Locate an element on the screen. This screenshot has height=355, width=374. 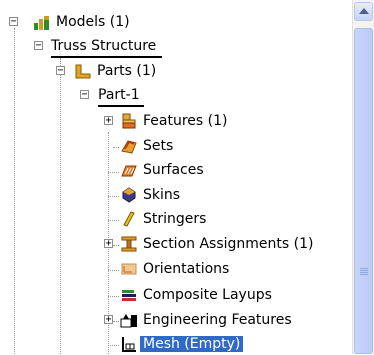
tree-node-section-assignments: Section Assignments (1) is located at coordinates (216, 244).